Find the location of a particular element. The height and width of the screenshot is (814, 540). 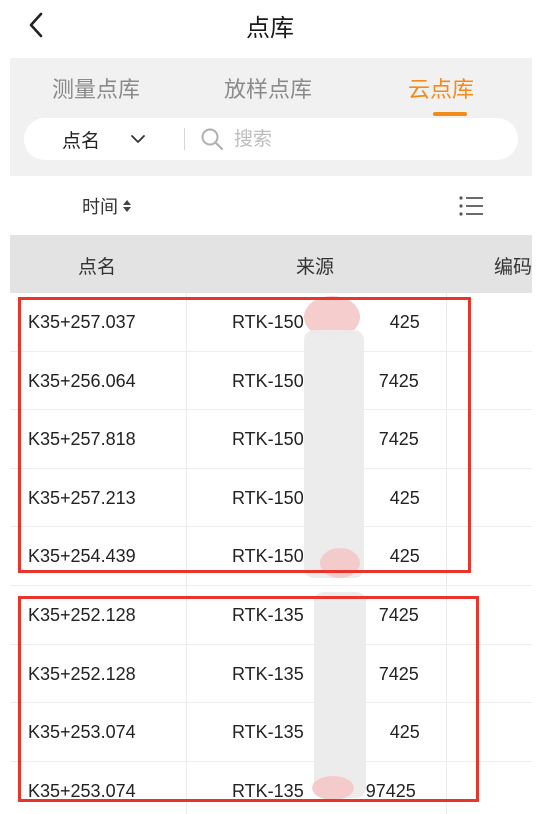

active-tab-indicator is located at coordinates (450, 114).